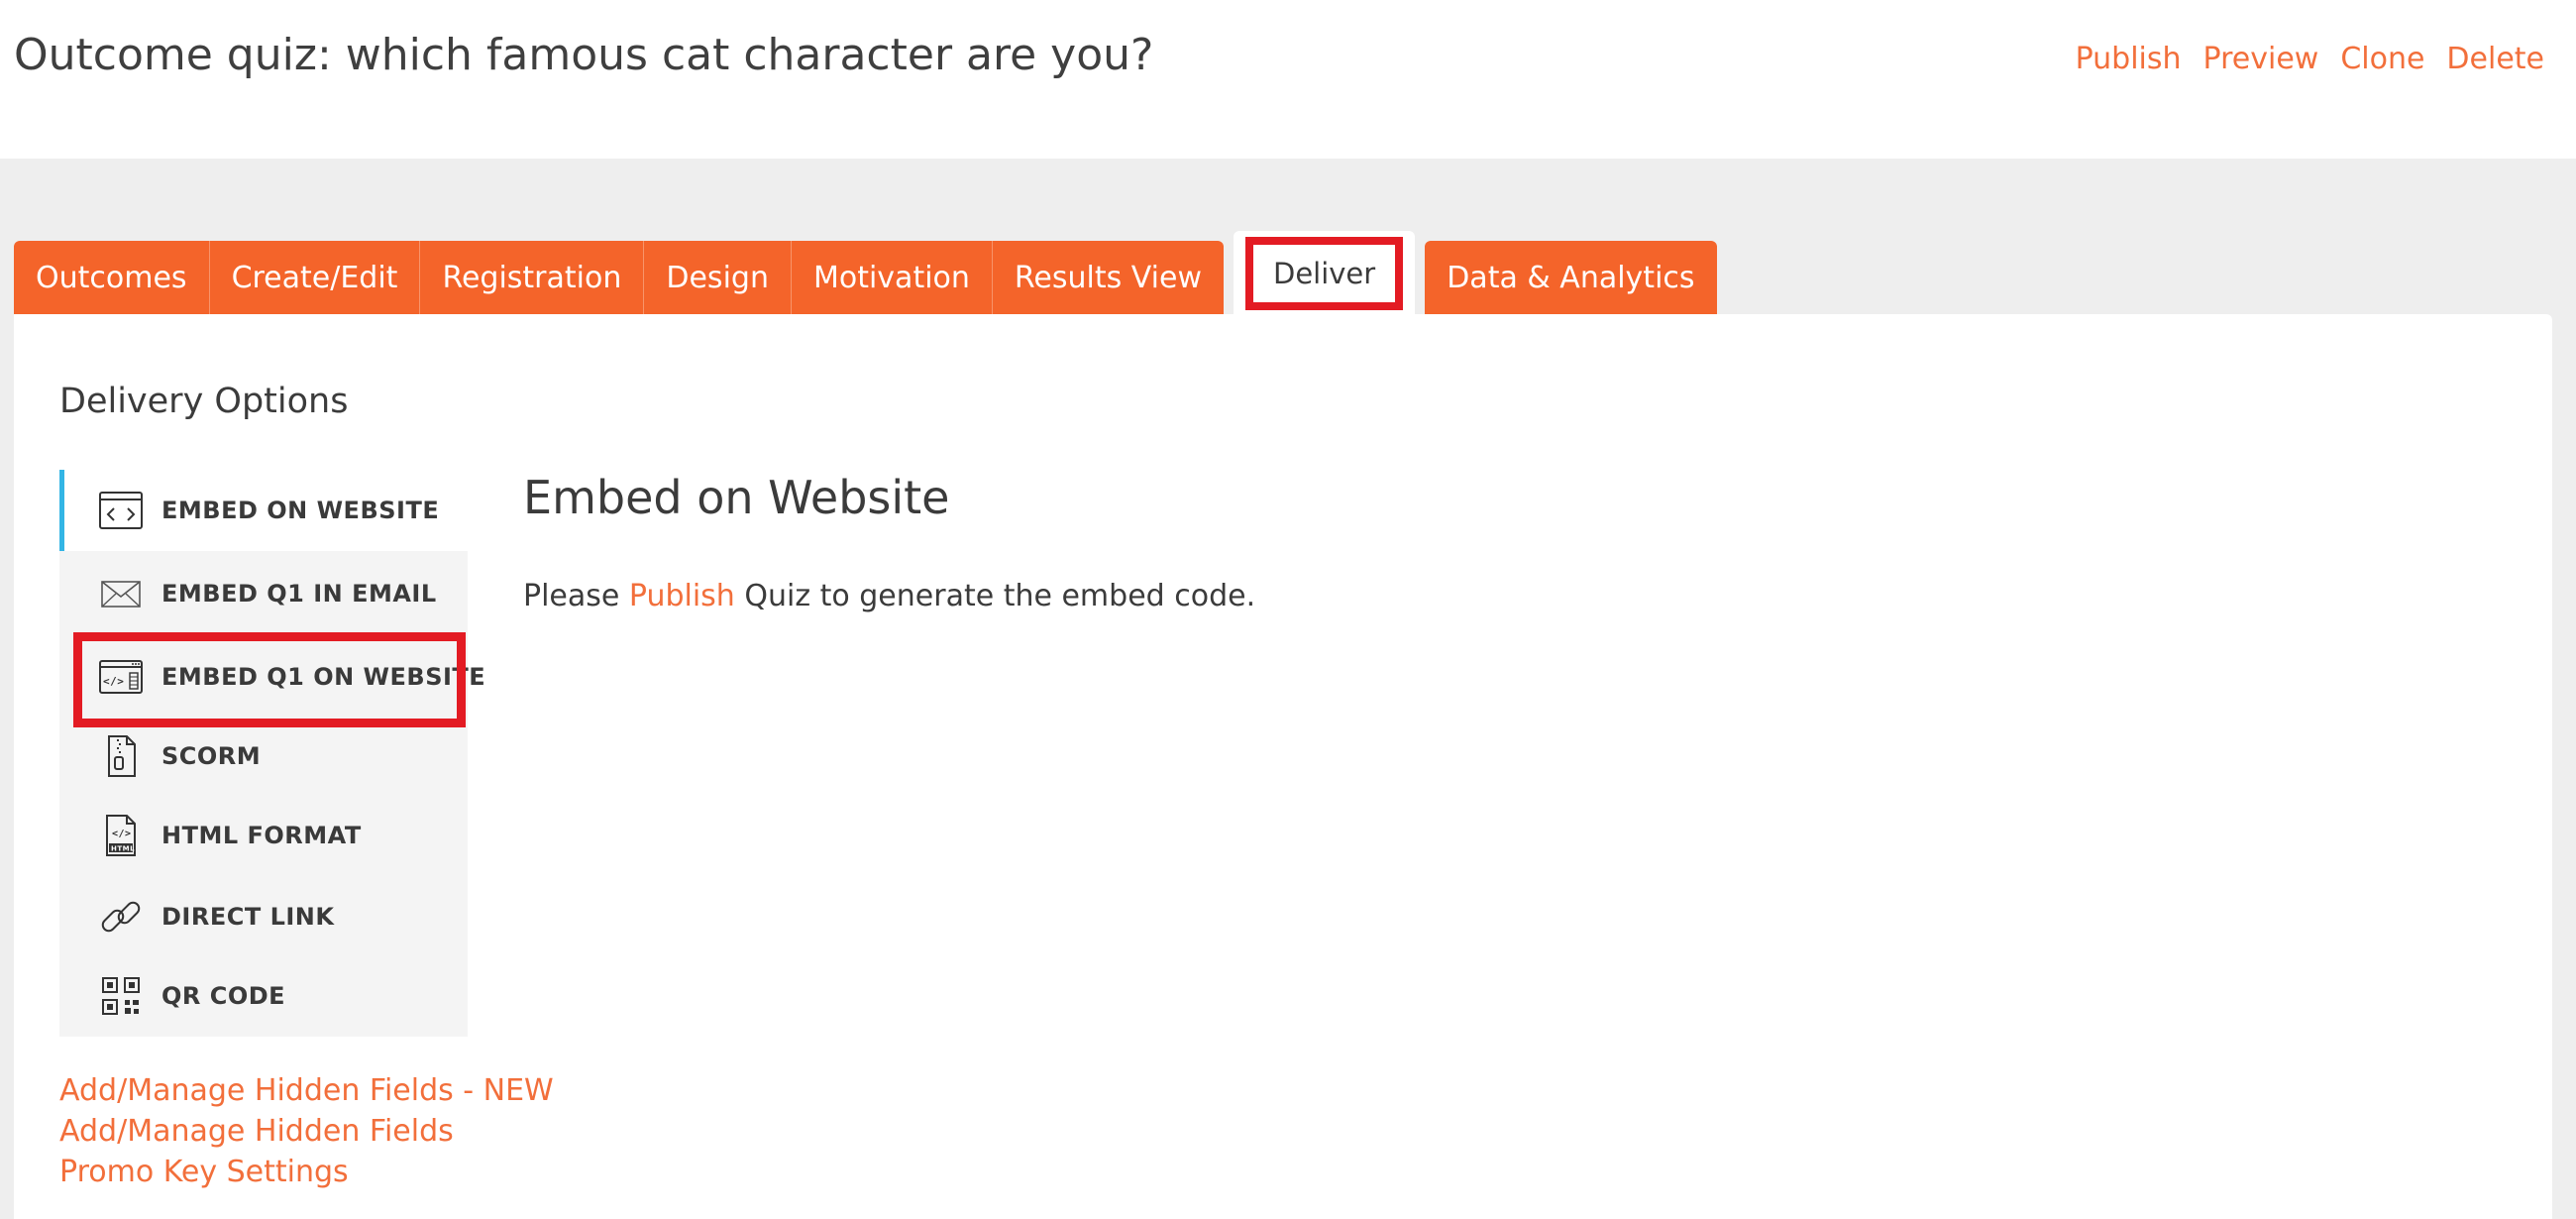 The height and width of the screenshot is (1219, 2576). I want to click on highlight-annotation, so click(270, 679).